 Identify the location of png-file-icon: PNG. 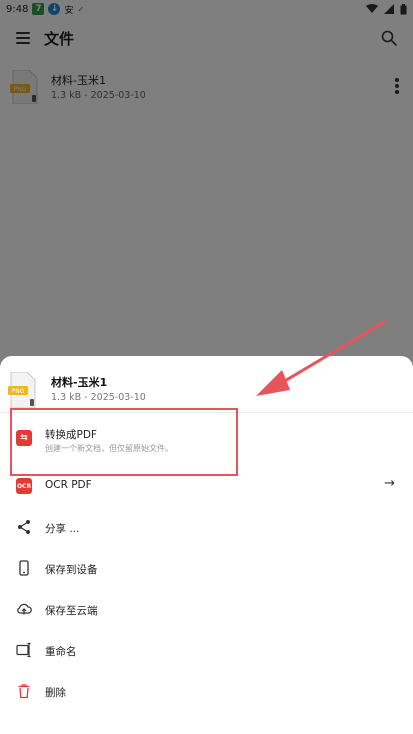
(22, 390).